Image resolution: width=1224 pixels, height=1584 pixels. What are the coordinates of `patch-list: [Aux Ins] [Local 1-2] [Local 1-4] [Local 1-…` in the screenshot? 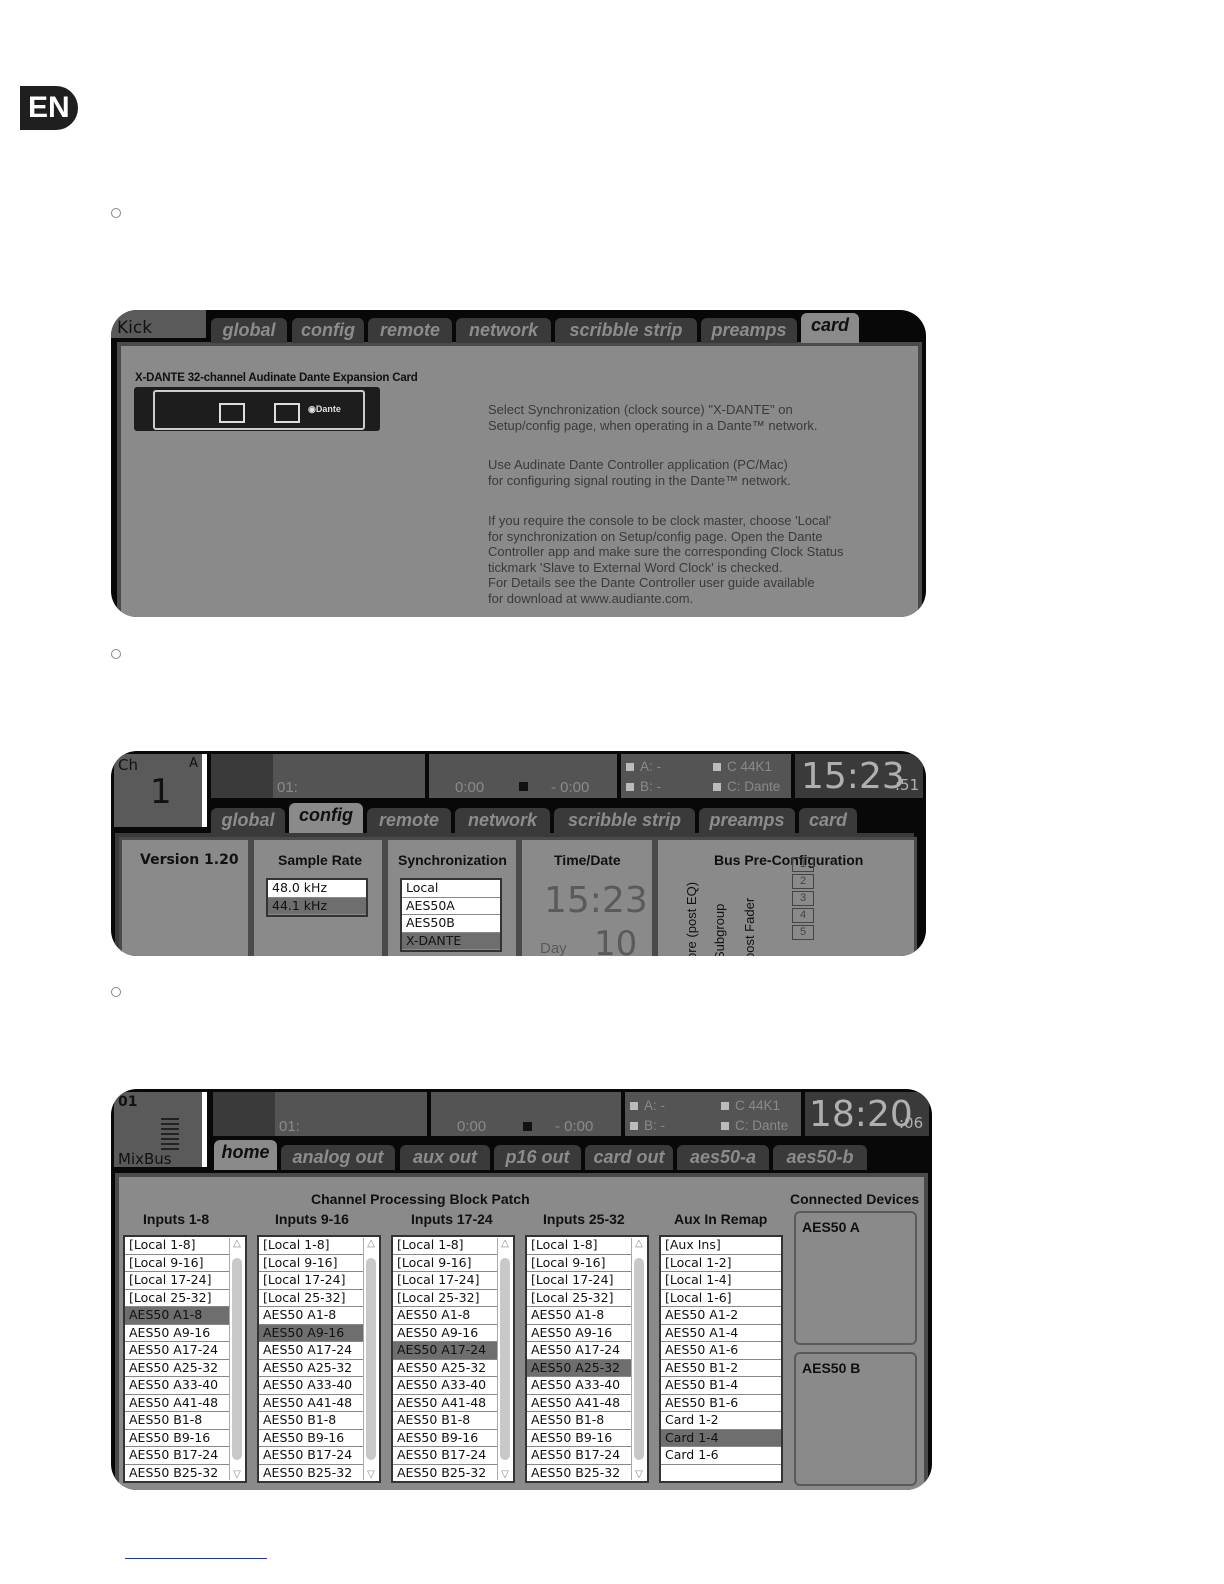 It's located at (721, 1359).